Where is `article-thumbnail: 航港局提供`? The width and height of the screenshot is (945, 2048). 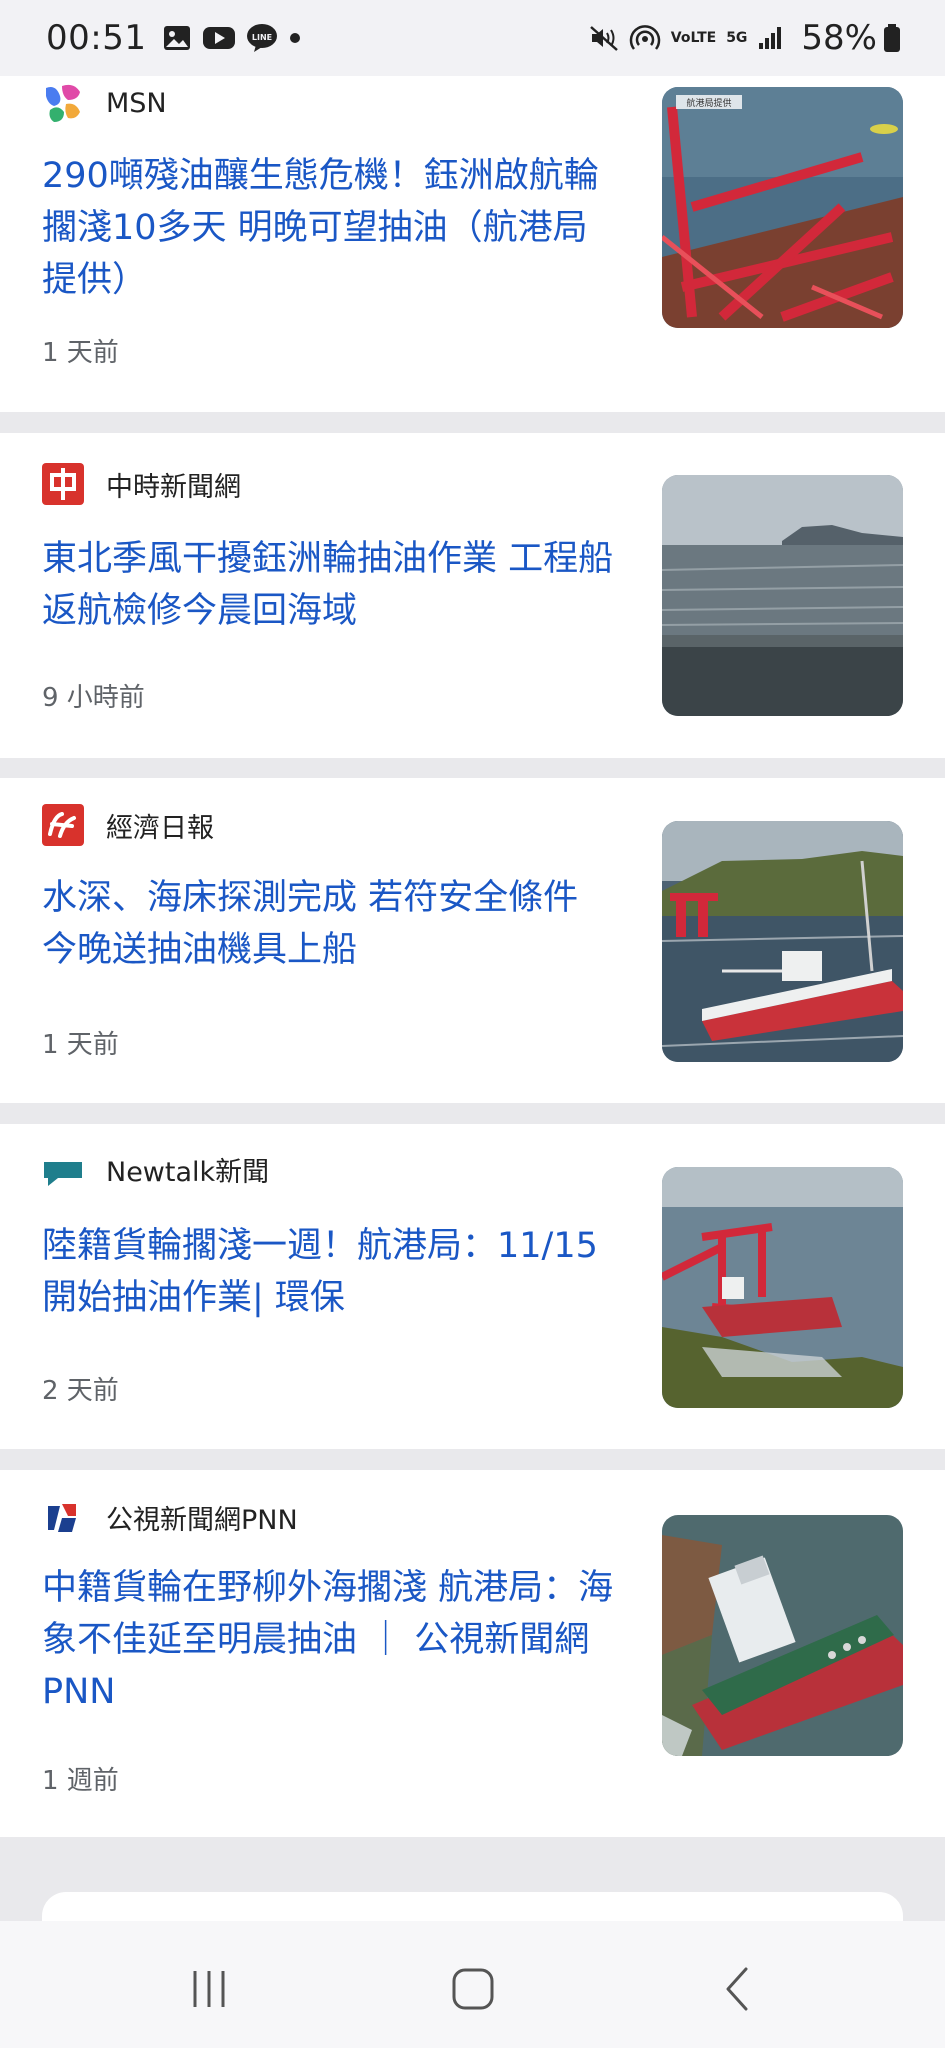 article-thumbnail: 航港局提供 is located at coordinates (782, 207).